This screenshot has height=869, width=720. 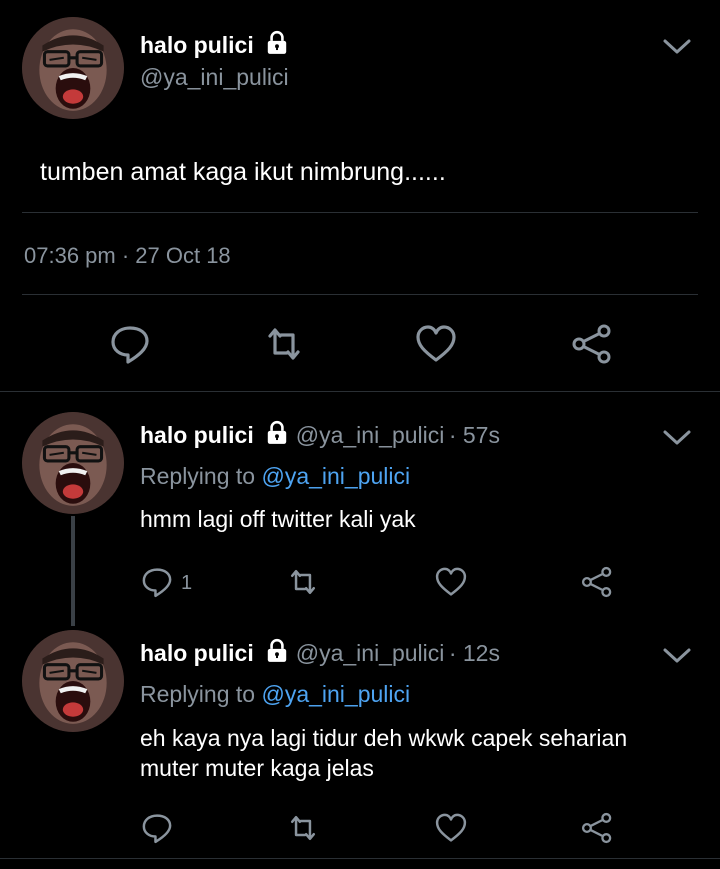 What do you see at coordinates (187, 583) in the screenshot?
I see `reply-count: 1` at bounding box center [187, 583].